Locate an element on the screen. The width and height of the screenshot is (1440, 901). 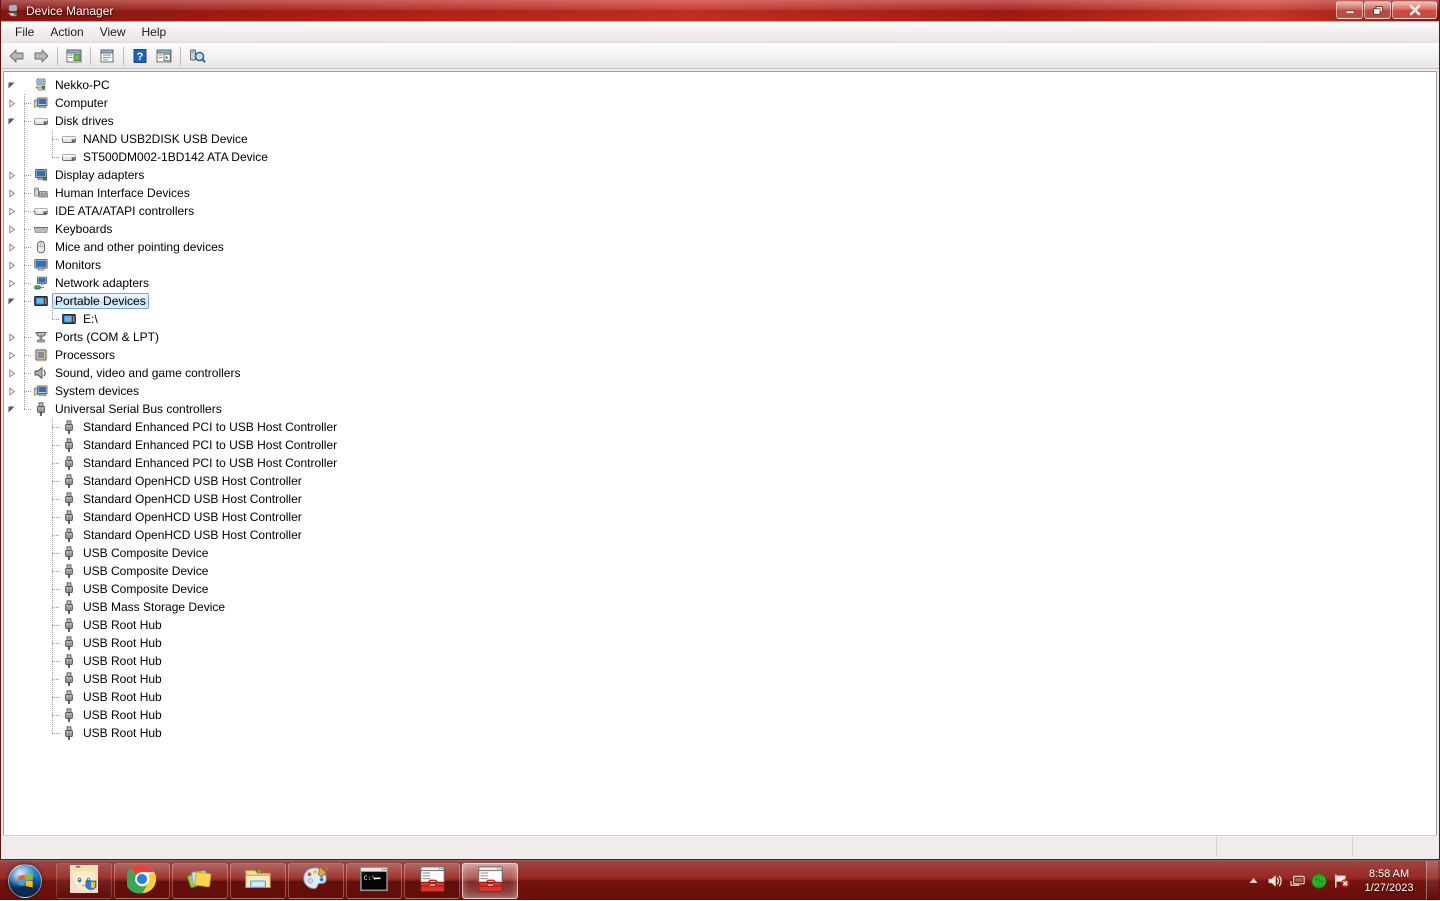
tree-row: Human Interface Devices is located at coordinates (720, 193).